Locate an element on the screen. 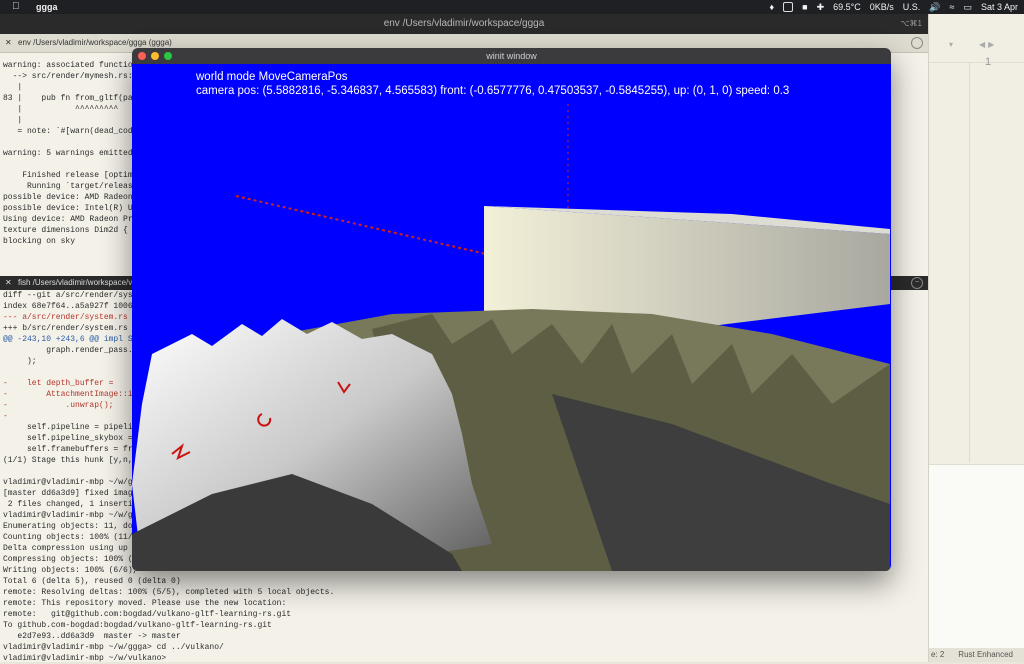  plus-icon: ✚ is located at coordinates (821, 7).